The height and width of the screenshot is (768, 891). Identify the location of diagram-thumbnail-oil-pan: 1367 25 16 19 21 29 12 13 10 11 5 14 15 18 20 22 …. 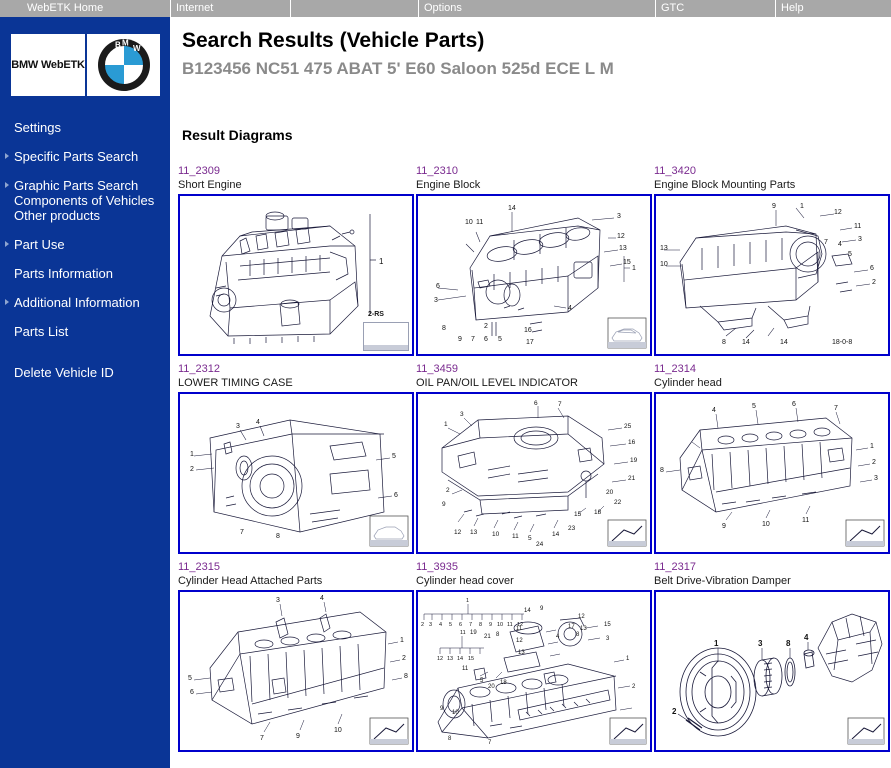
(534, 473).